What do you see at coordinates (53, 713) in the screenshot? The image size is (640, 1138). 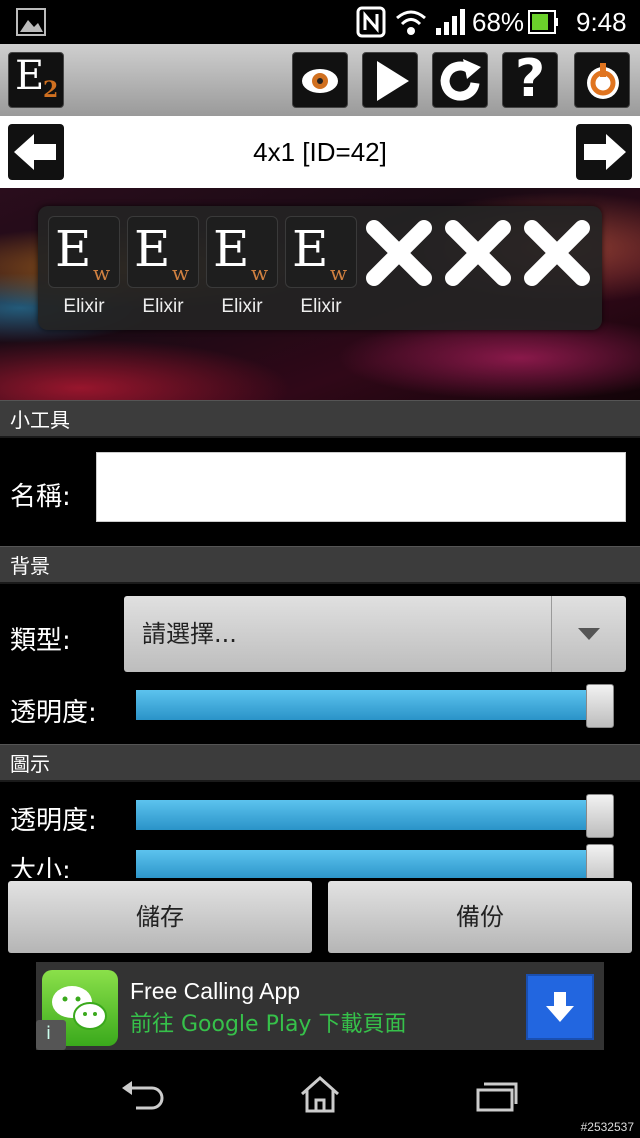 I see `bg-opacity-label: 透明度:` at bounding box center [53, 713].